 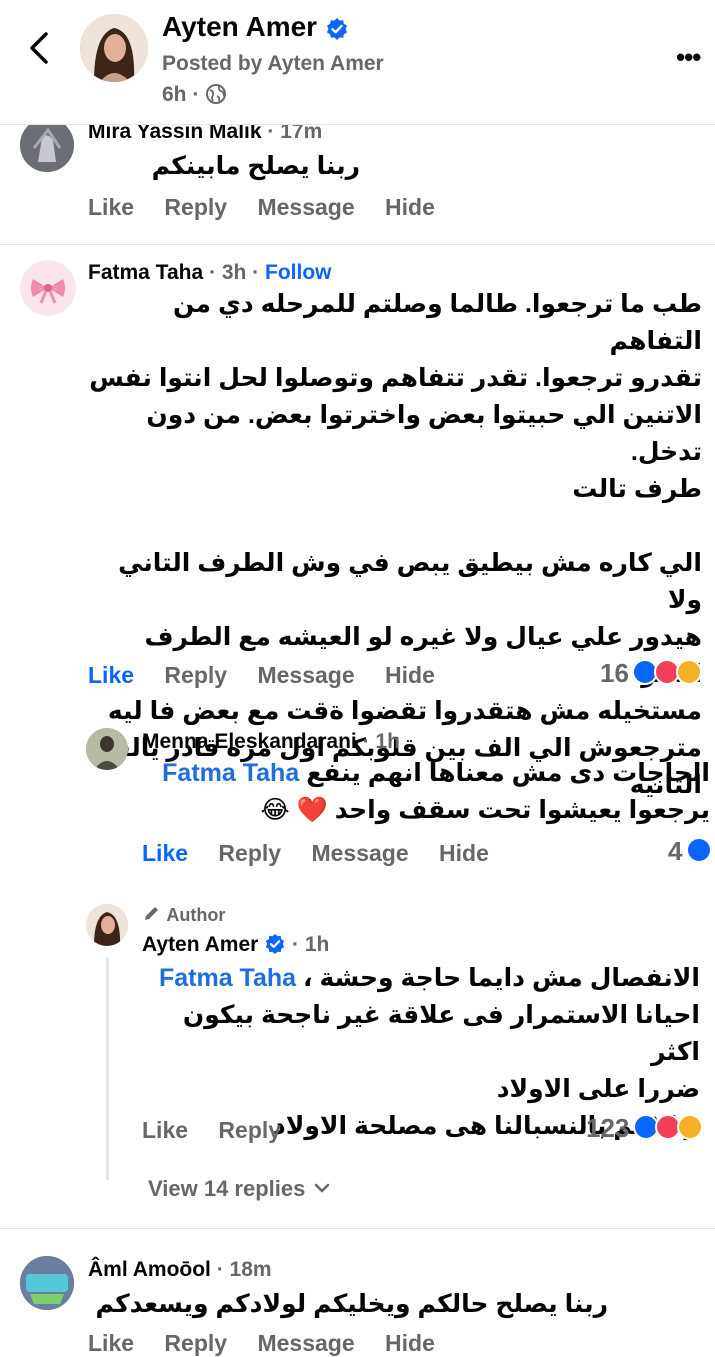 What do you see at coordinates (107, 1069) in the screenshot?
I see `thread-line` at bounding box center [107, 1069].